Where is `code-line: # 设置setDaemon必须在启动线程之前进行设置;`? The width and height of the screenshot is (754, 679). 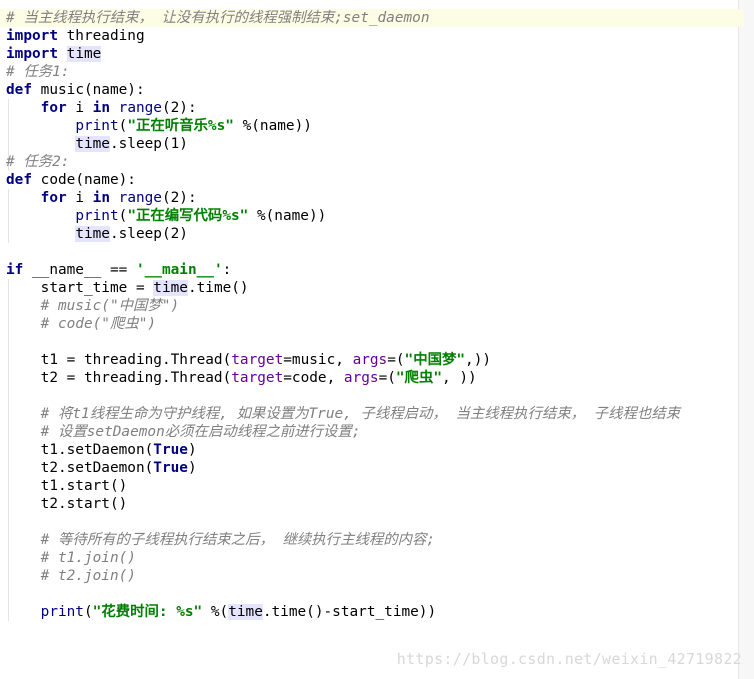 code-line: # 设置setDaemon必须在启动线程之前进行设置; is located at coordinates (372, 432).